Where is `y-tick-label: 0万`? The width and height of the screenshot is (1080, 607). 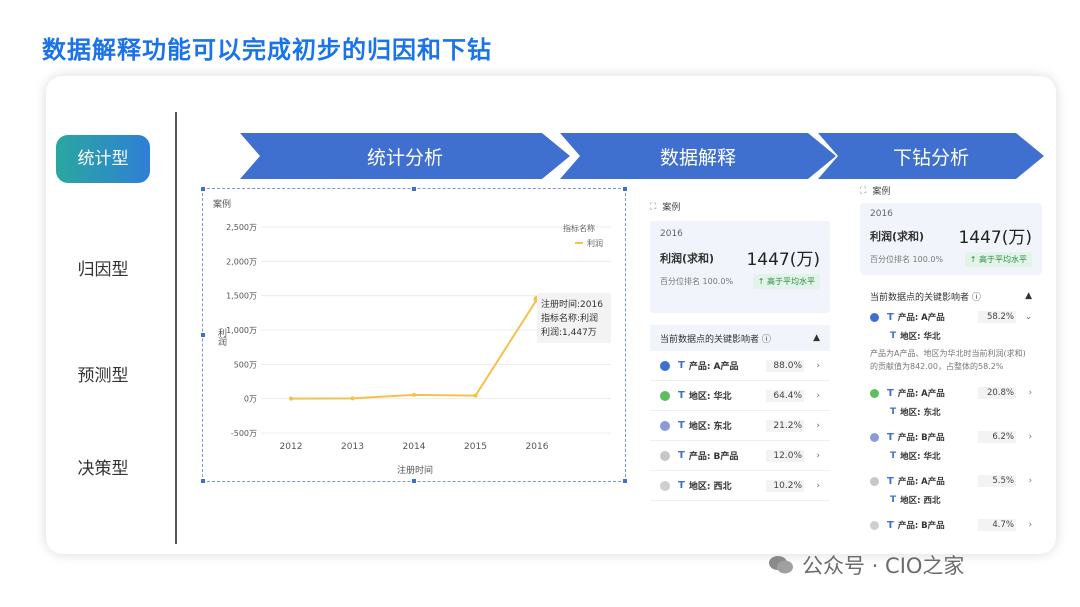 y-tick-label: 0万 is located at coordinates (250, 399).